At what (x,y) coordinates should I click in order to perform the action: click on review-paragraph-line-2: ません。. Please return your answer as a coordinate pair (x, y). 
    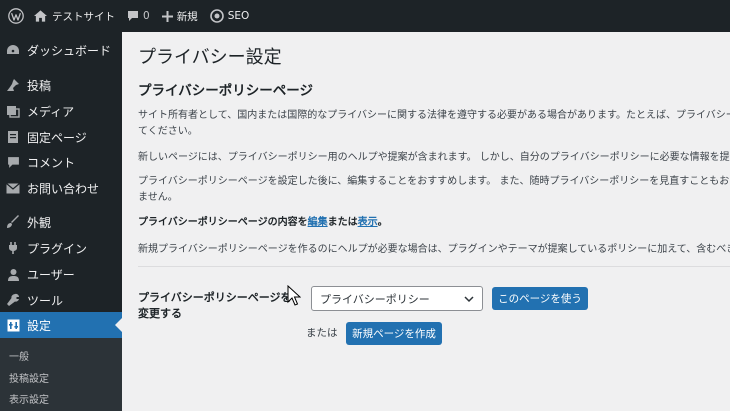
    Looking at the image, I should click on (158, 197).